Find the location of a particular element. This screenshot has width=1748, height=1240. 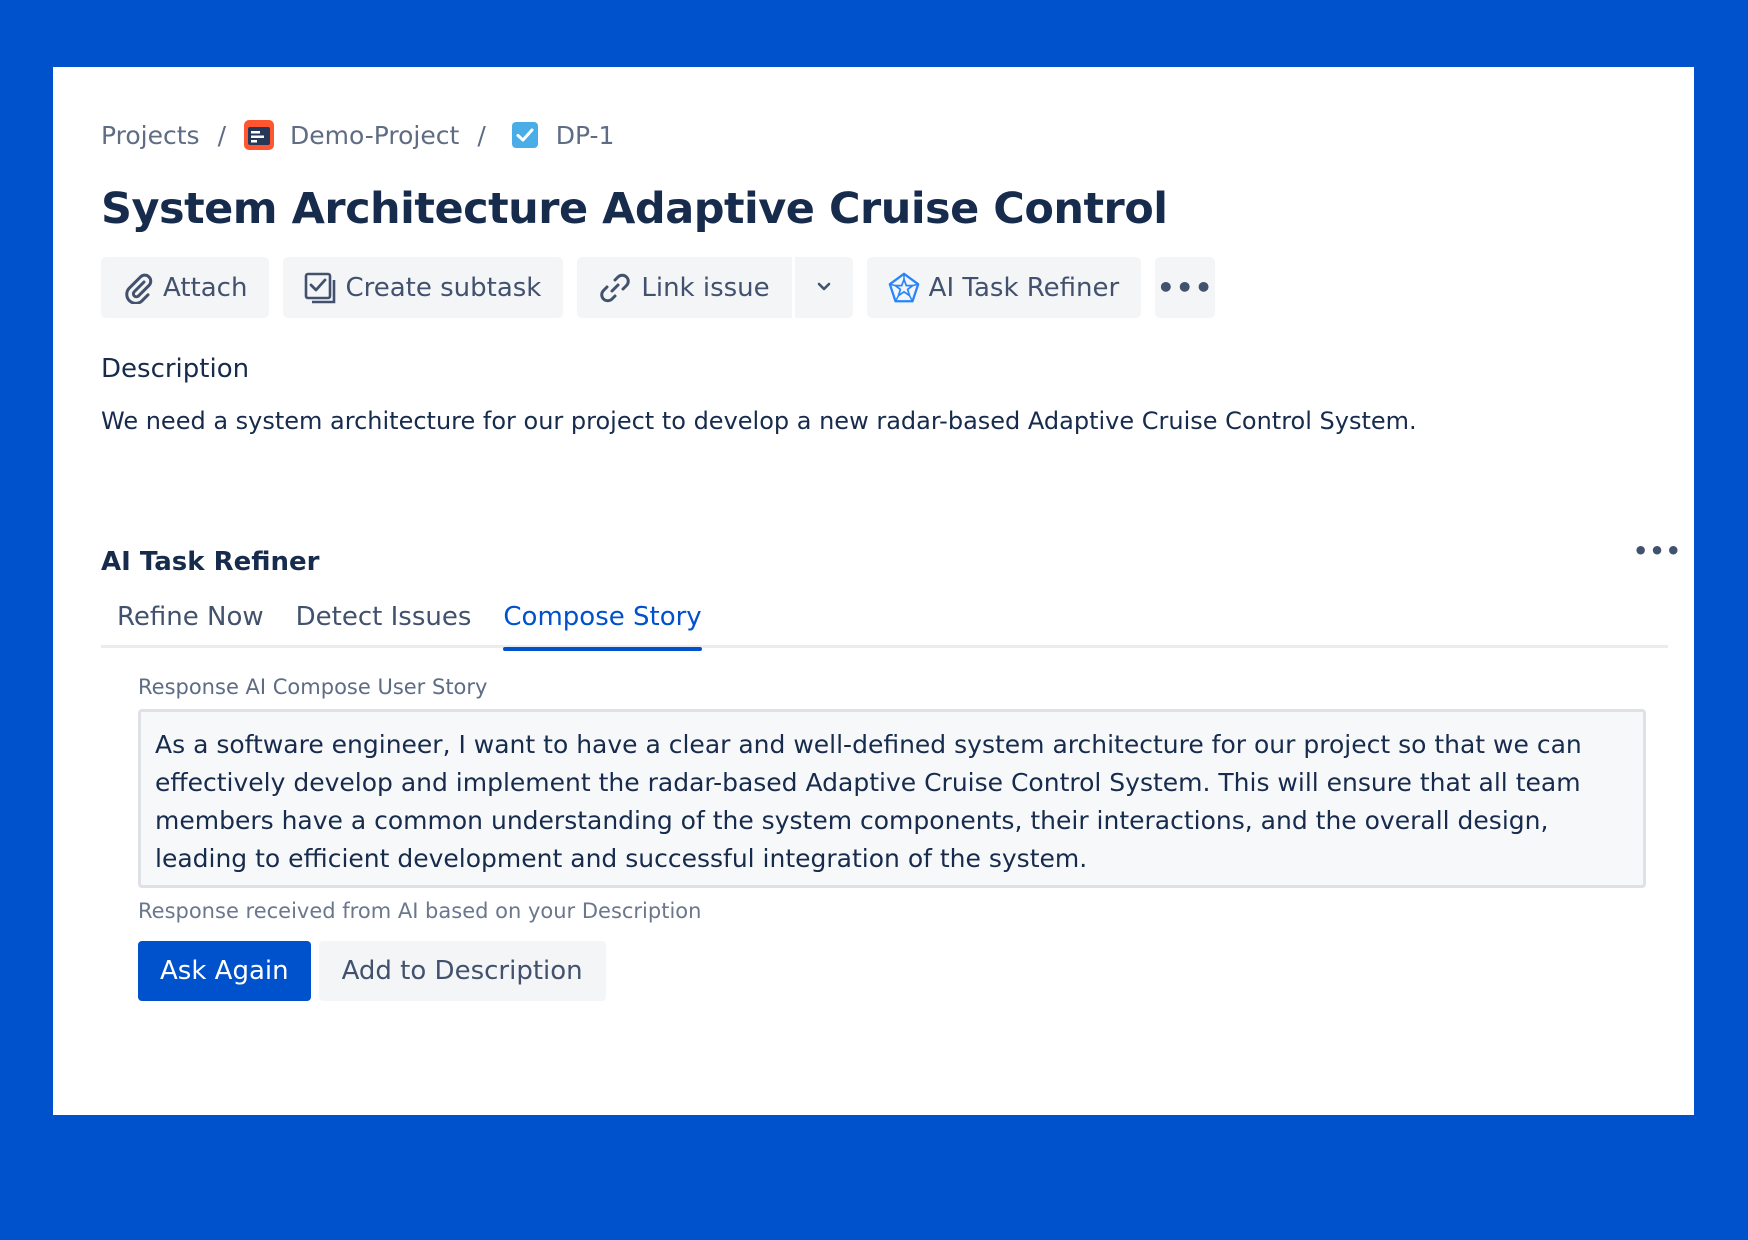

response-label: Response AI Compose User Story is located at coordinates (313, 687).